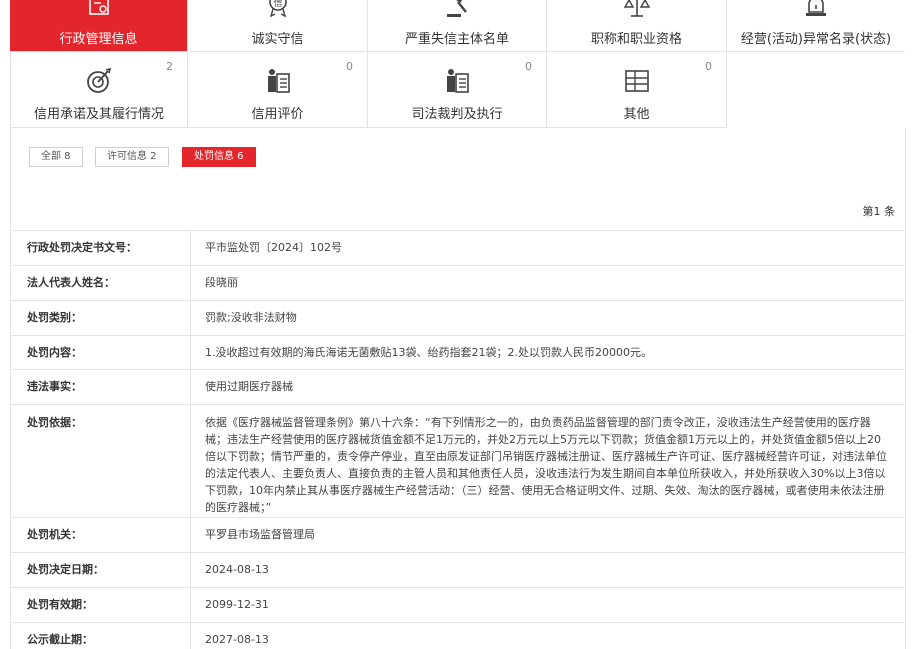  Describe the element at coordinates (816, 10) in the screenshot. I see `alarm-light-icon` at that location.